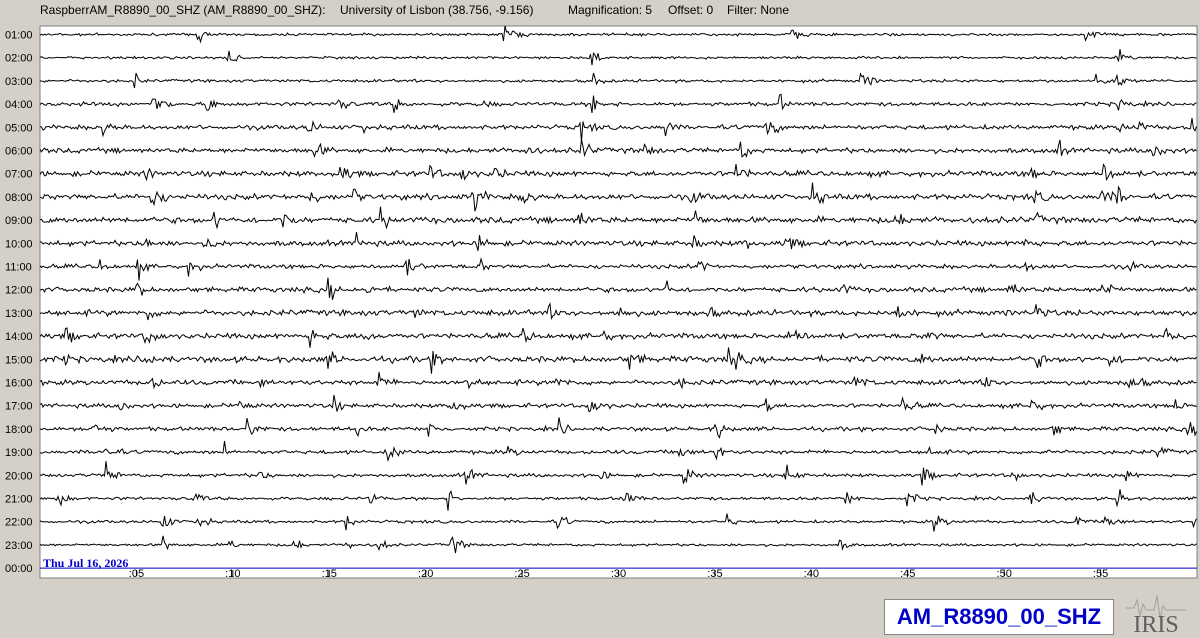 Image resolution: width=1200 pixels, height=638 pixels. I want to click on x-tick-label: :50, so click(1004, 574).